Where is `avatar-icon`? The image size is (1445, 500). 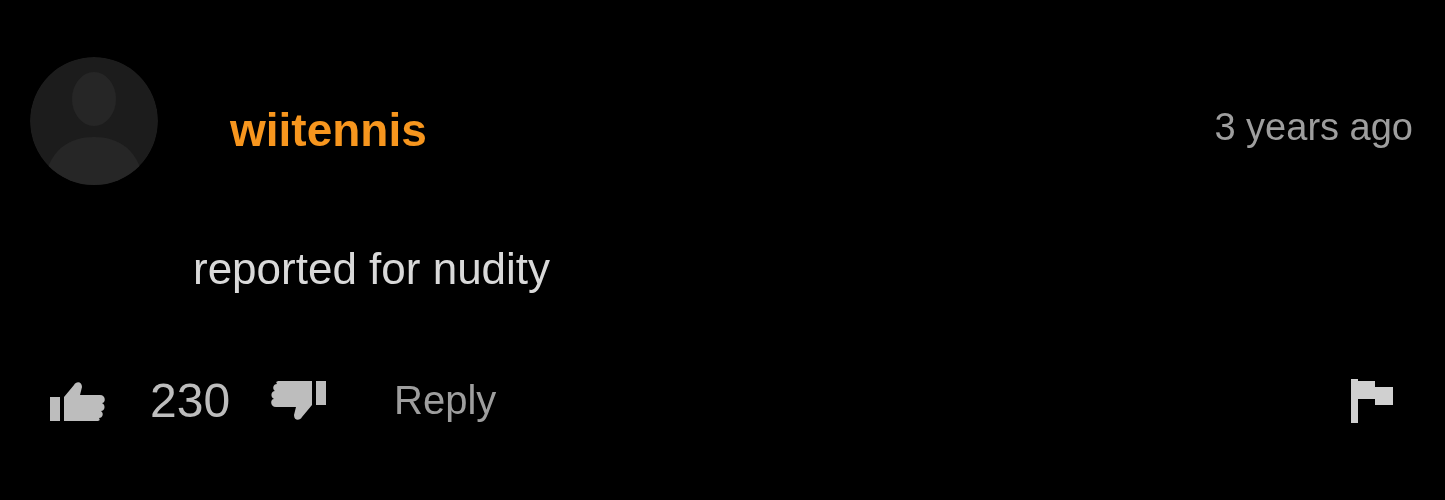 avatar-icon is located at coordinates (94, 121).